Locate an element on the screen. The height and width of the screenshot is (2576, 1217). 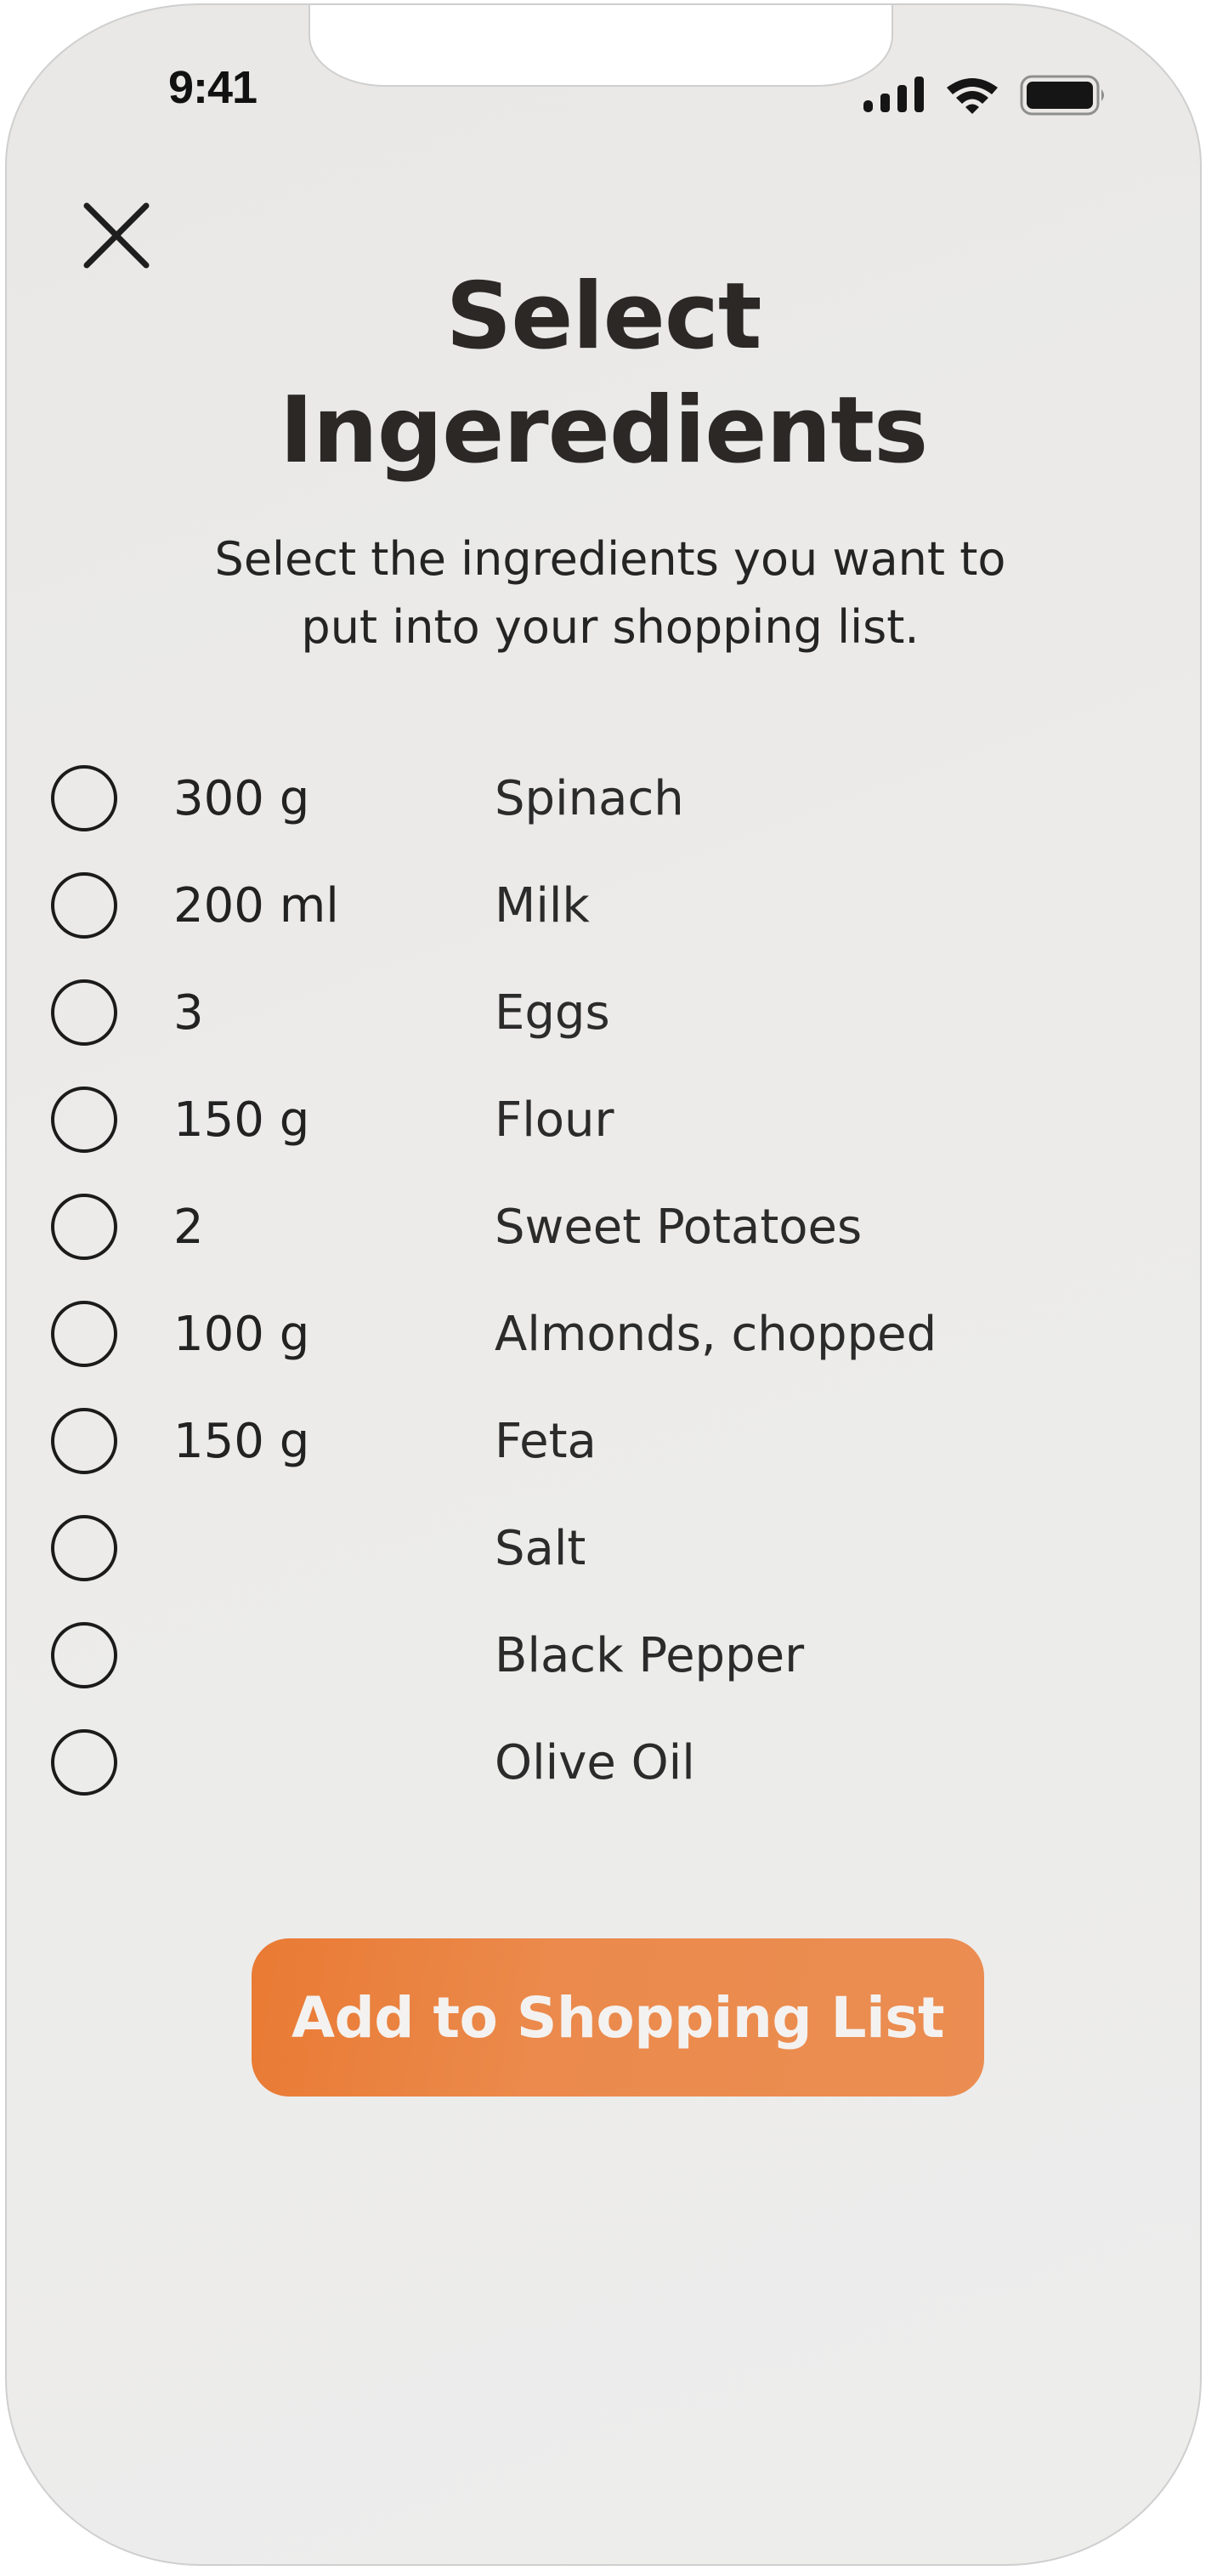
ingredient-row: 150 g Feta is located at coordinates (603, 1443).